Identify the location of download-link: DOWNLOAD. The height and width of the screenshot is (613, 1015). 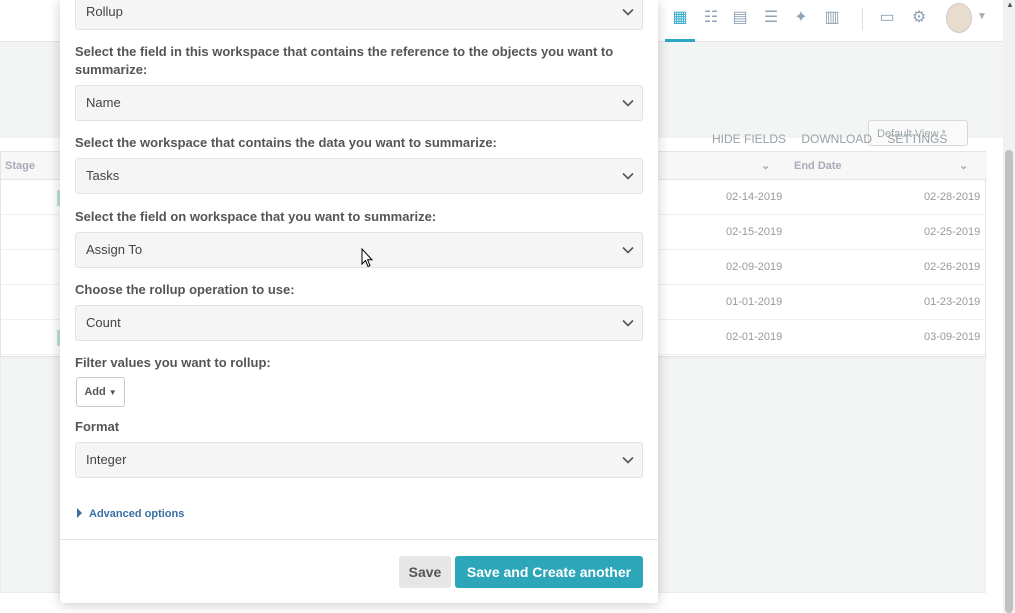
(836, 139).